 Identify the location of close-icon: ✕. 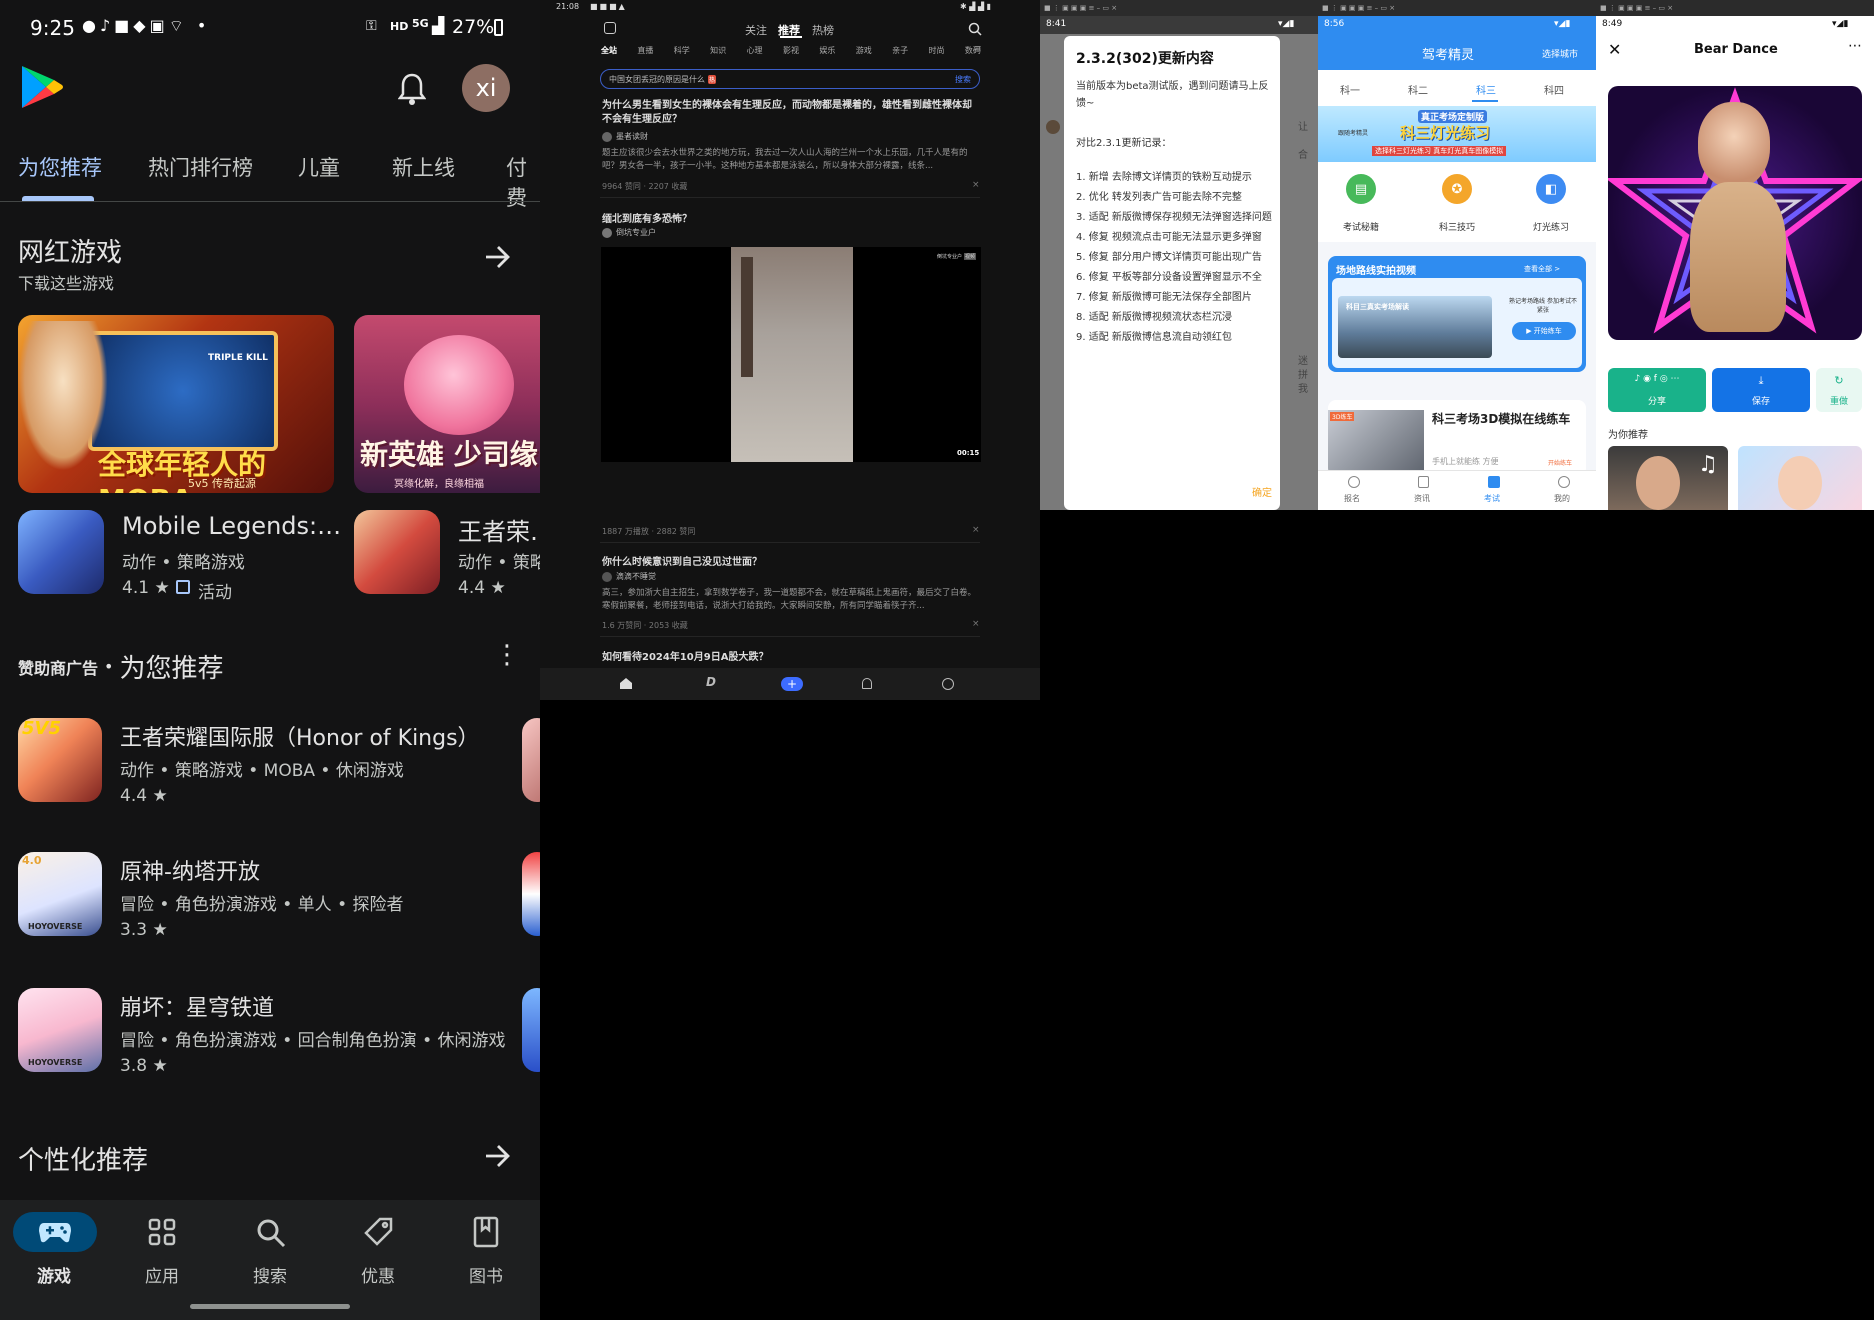
(1614, 49).